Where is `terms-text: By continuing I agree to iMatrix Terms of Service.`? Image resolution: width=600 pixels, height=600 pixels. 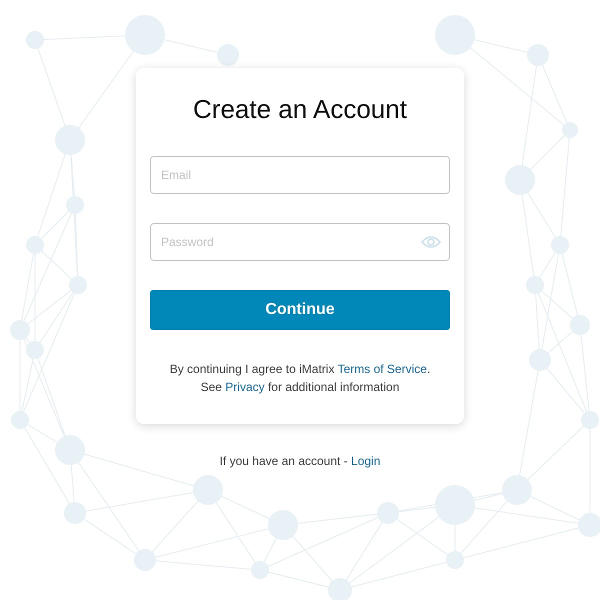 terms-text: By continuing I agree to iMatrix Terms of Service. is located at coordinates (300, 369).